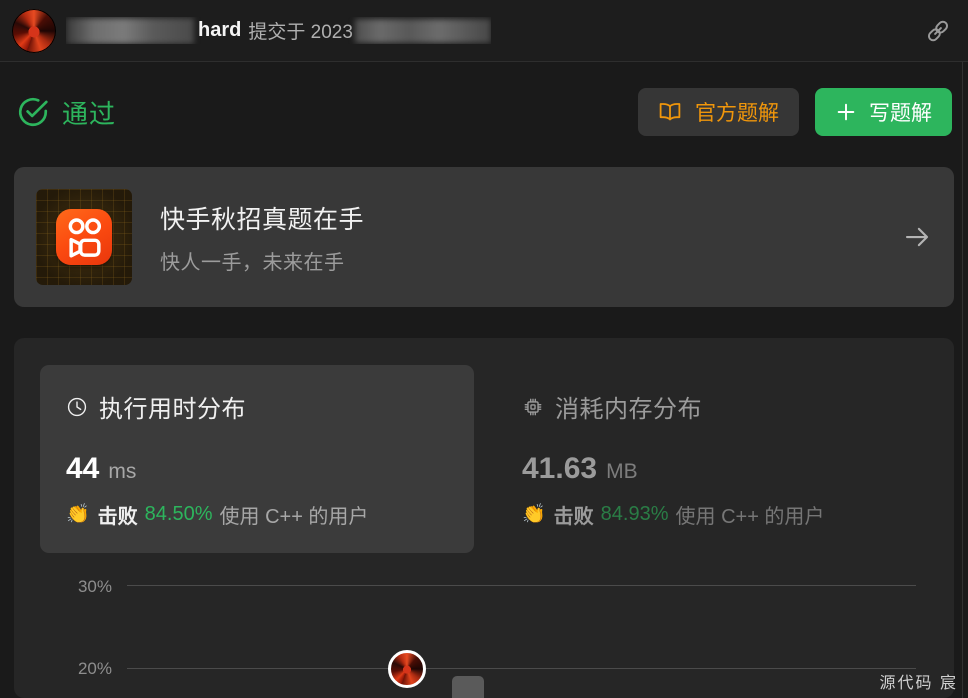  I want to click on write-solution-button: 写题解, so click(883, 112).